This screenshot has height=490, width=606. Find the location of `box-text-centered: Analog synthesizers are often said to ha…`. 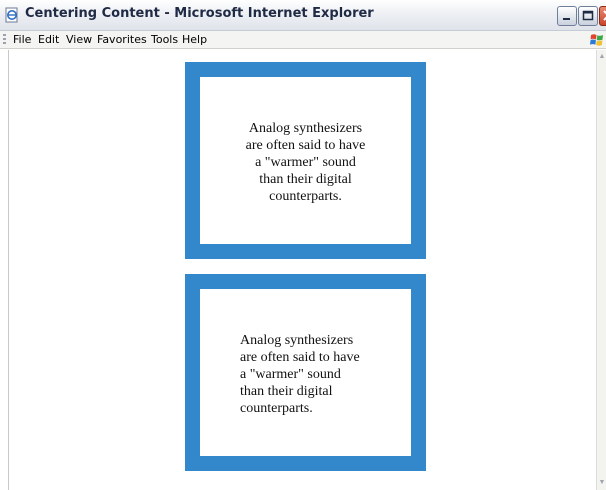

box-text-centered: Analog synthesizers are often said to ha… is located at coordinates (305, 162).